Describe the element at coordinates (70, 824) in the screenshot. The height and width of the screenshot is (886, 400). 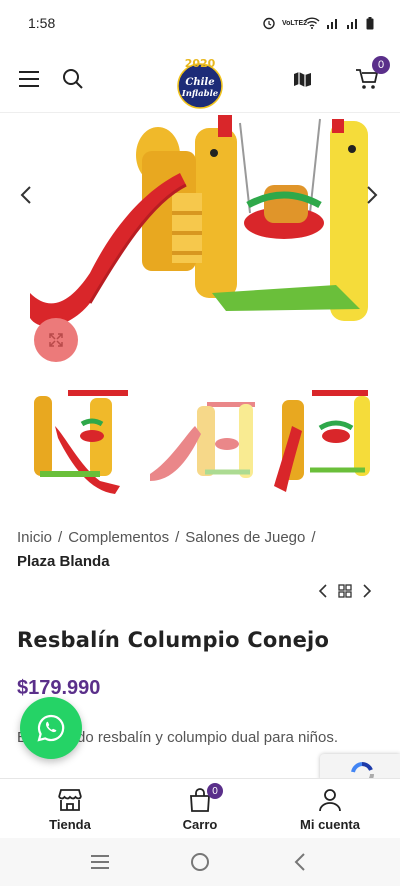
I see `bottom-nav-label: Tienda` at that location.